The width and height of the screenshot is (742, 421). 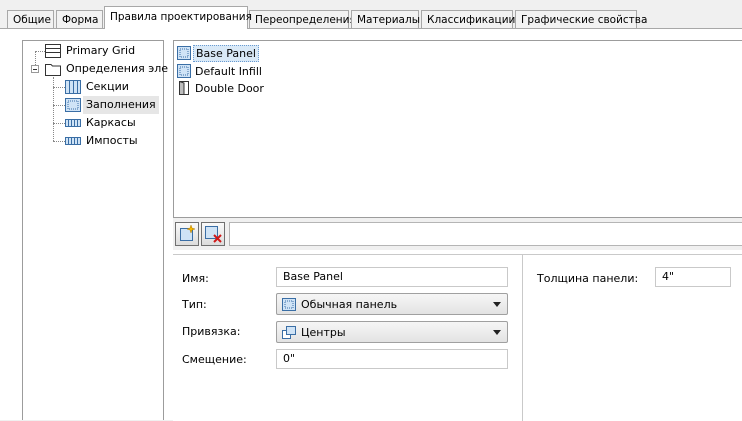 I want to click on new-item-icon, so click(x=188, y=232).